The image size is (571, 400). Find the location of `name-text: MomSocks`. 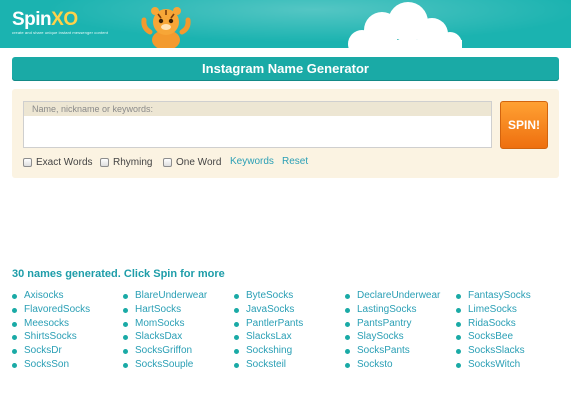

name-text: MomSocks is located at coordinates (159, 323).